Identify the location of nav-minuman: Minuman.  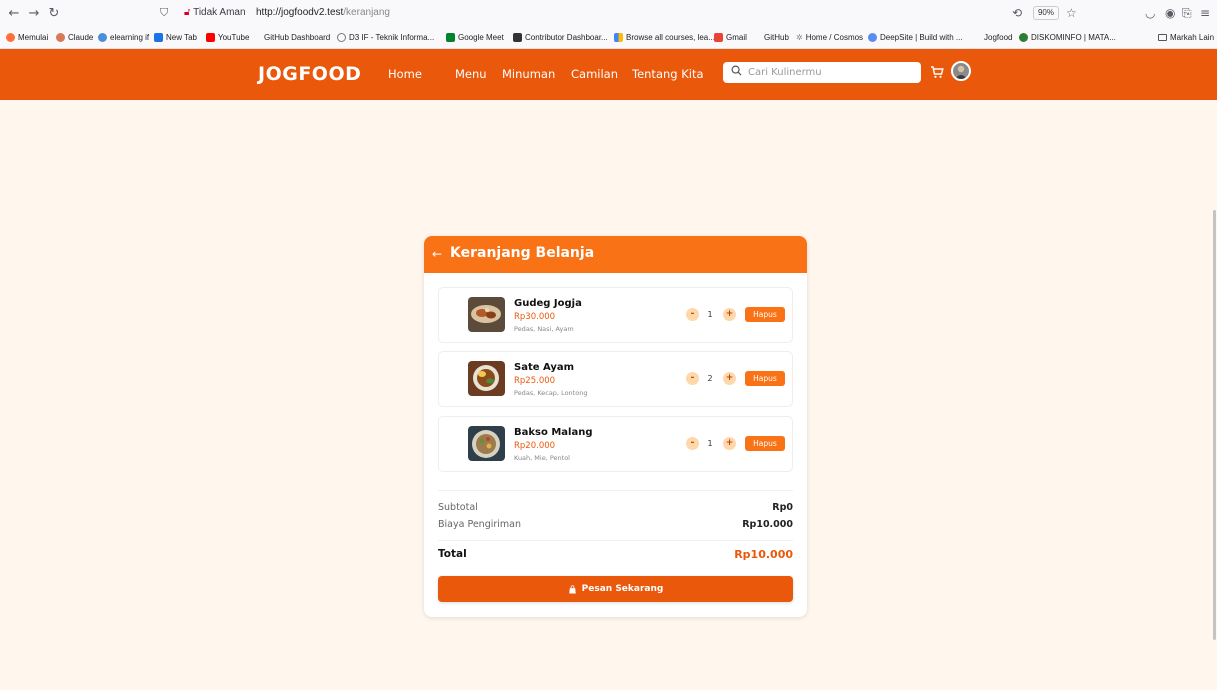
(528, 74).